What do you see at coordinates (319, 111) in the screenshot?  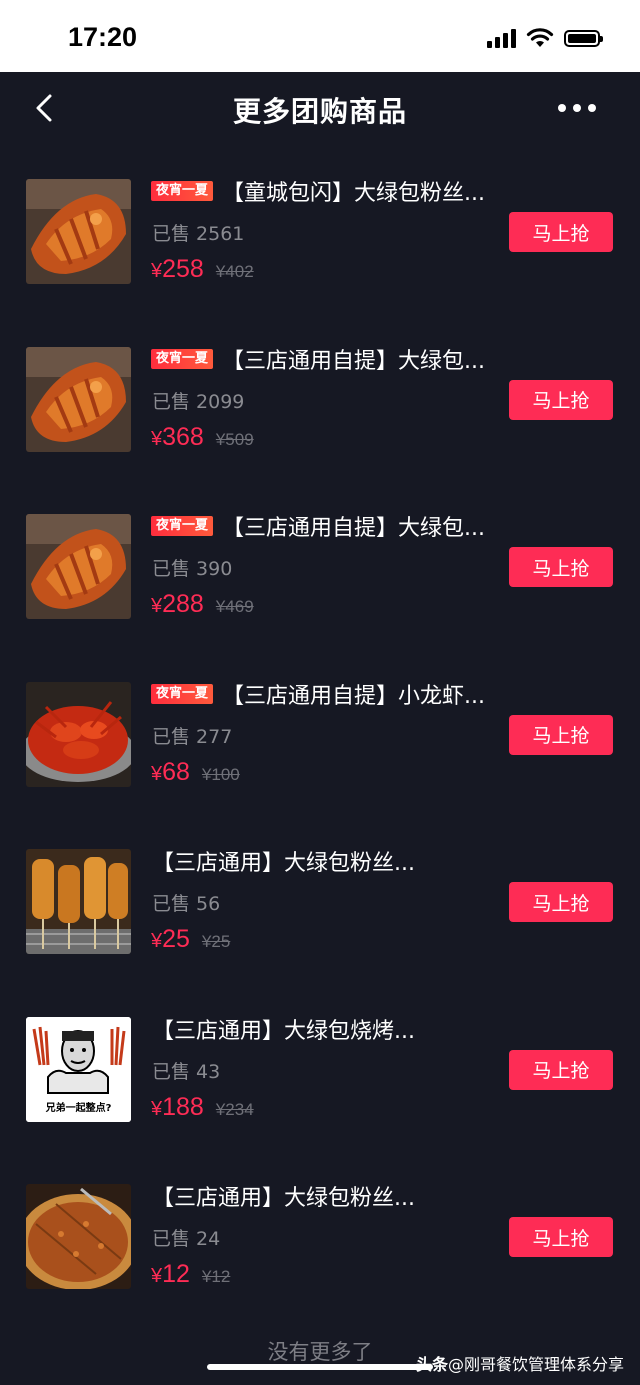 I see `page-title: 更多团购商品` at bounding box center [319, 111].